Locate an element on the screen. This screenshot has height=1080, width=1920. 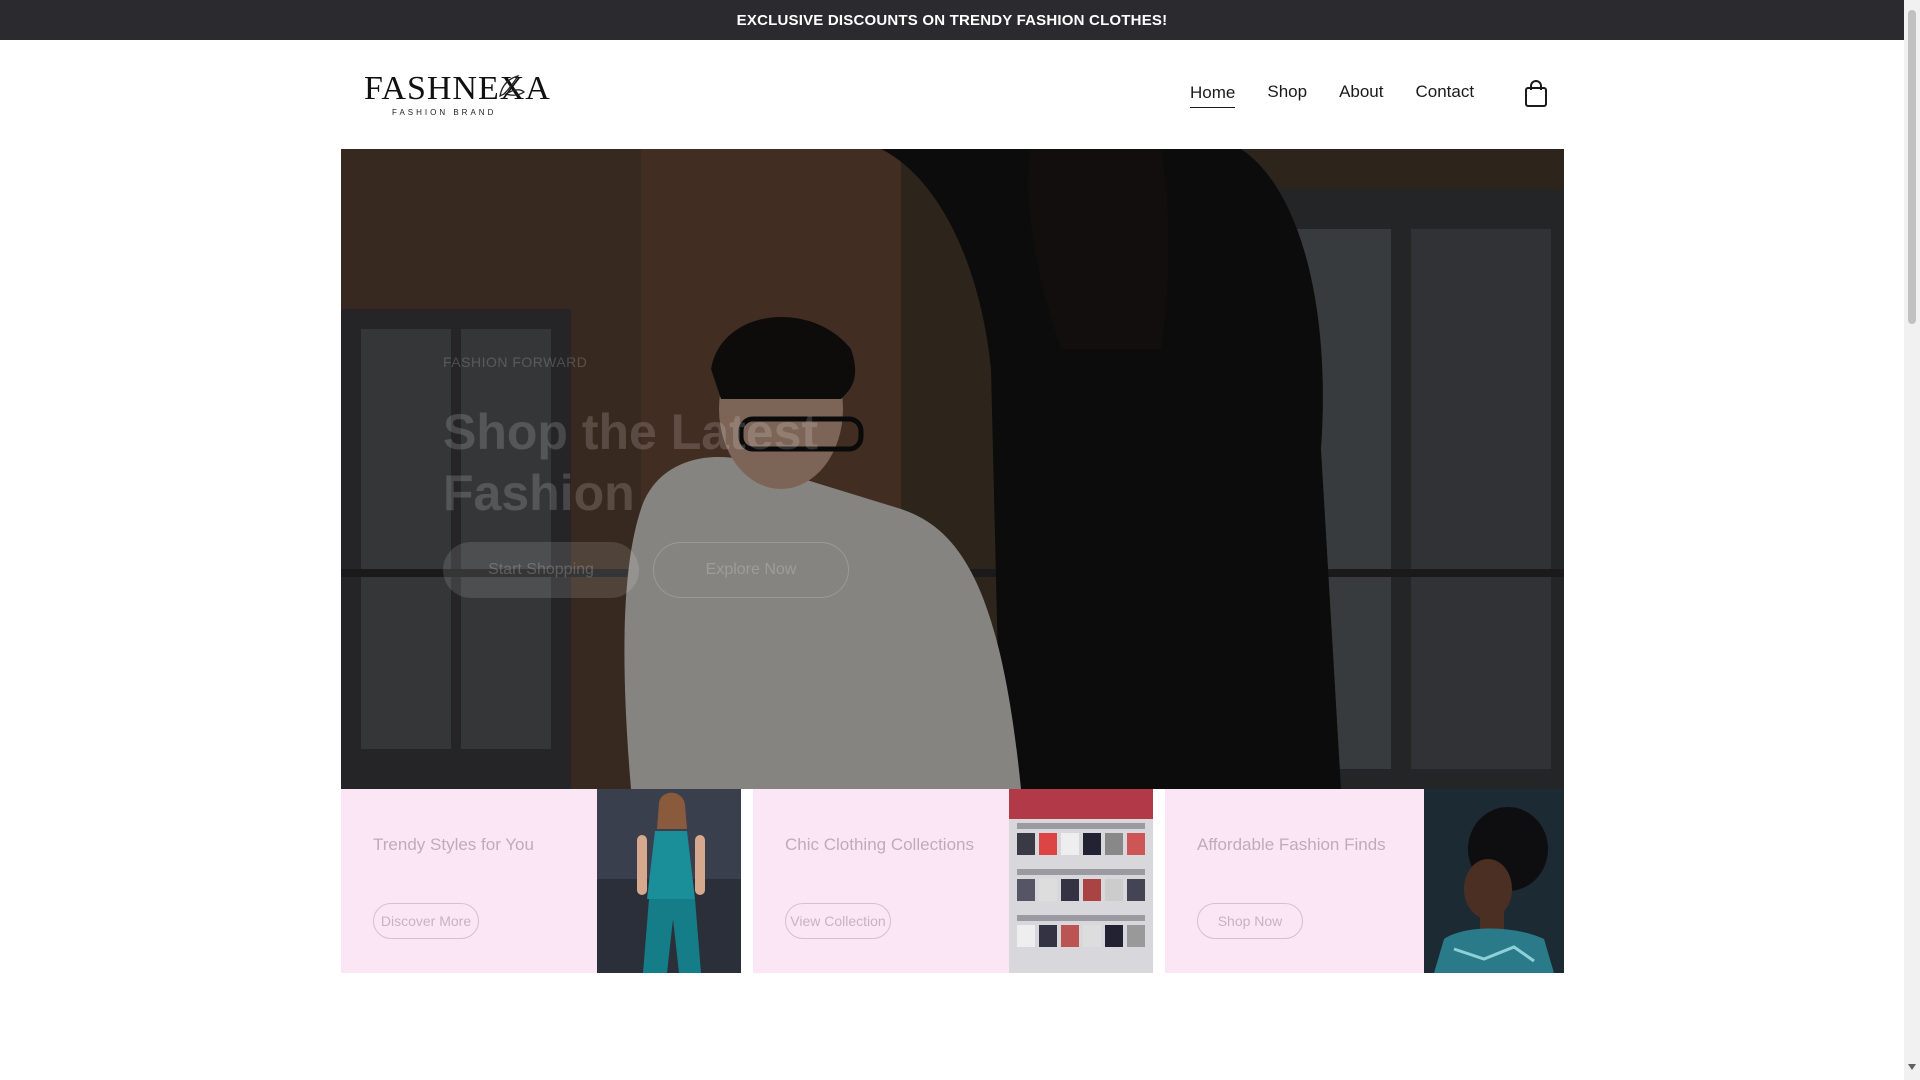
scrollbar-thumb is located at coordinates (1912, 167).